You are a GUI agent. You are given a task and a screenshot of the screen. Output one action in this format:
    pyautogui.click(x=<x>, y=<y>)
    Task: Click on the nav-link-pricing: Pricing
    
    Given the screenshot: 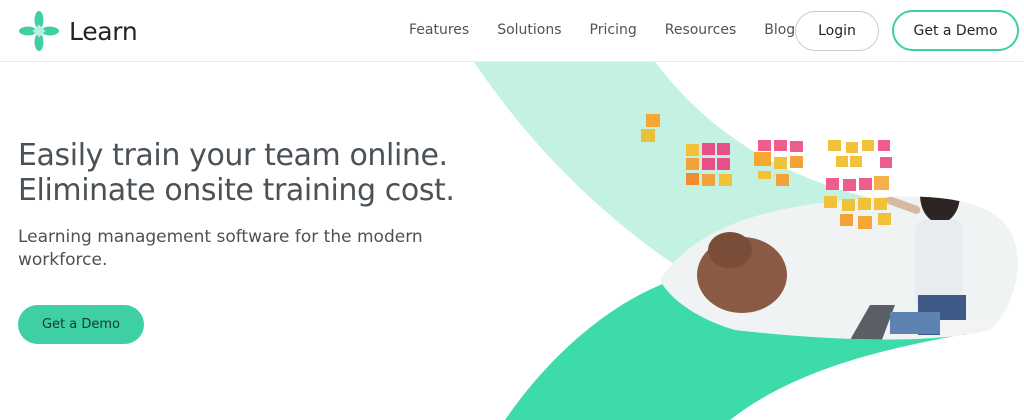 What is the action you would take?
    pyautogui.click(x=613, y=30)
    